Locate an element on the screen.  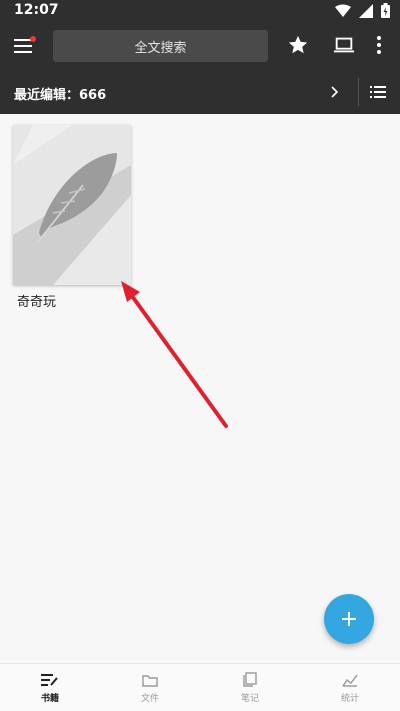
nav-item-notes: 笔记 is located at coordinates (250, 687).